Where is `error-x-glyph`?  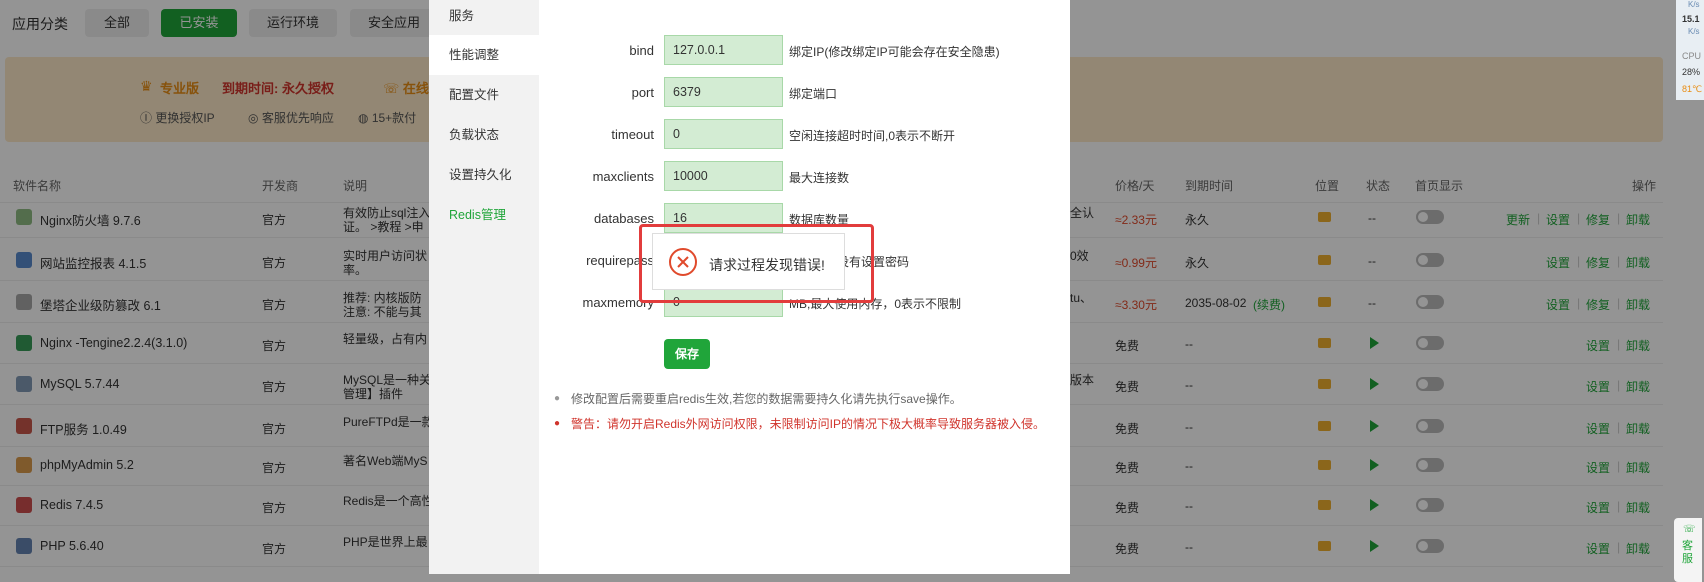
error-x-glyph is located at coordinates (683, 262).